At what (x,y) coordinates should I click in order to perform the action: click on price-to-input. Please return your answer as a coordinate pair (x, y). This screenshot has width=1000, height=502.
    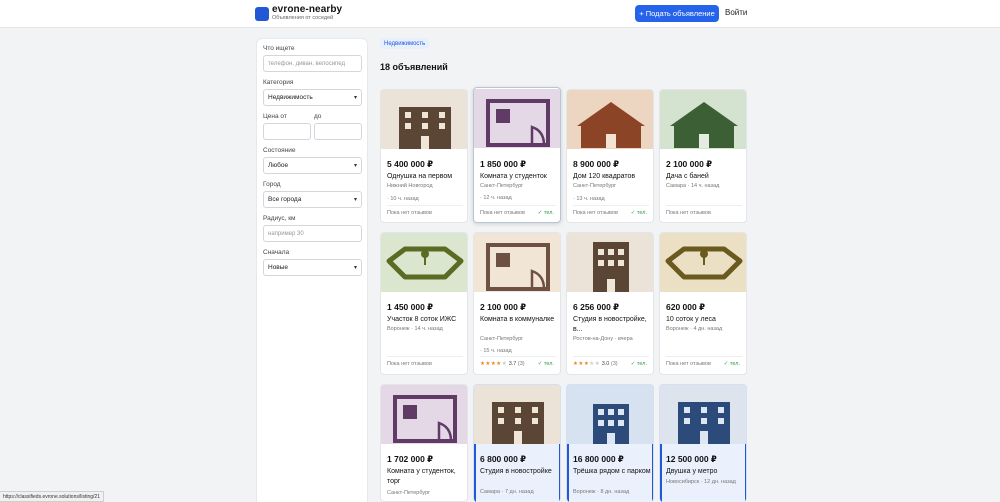
    Looking at the image, I should click on (338, 131).